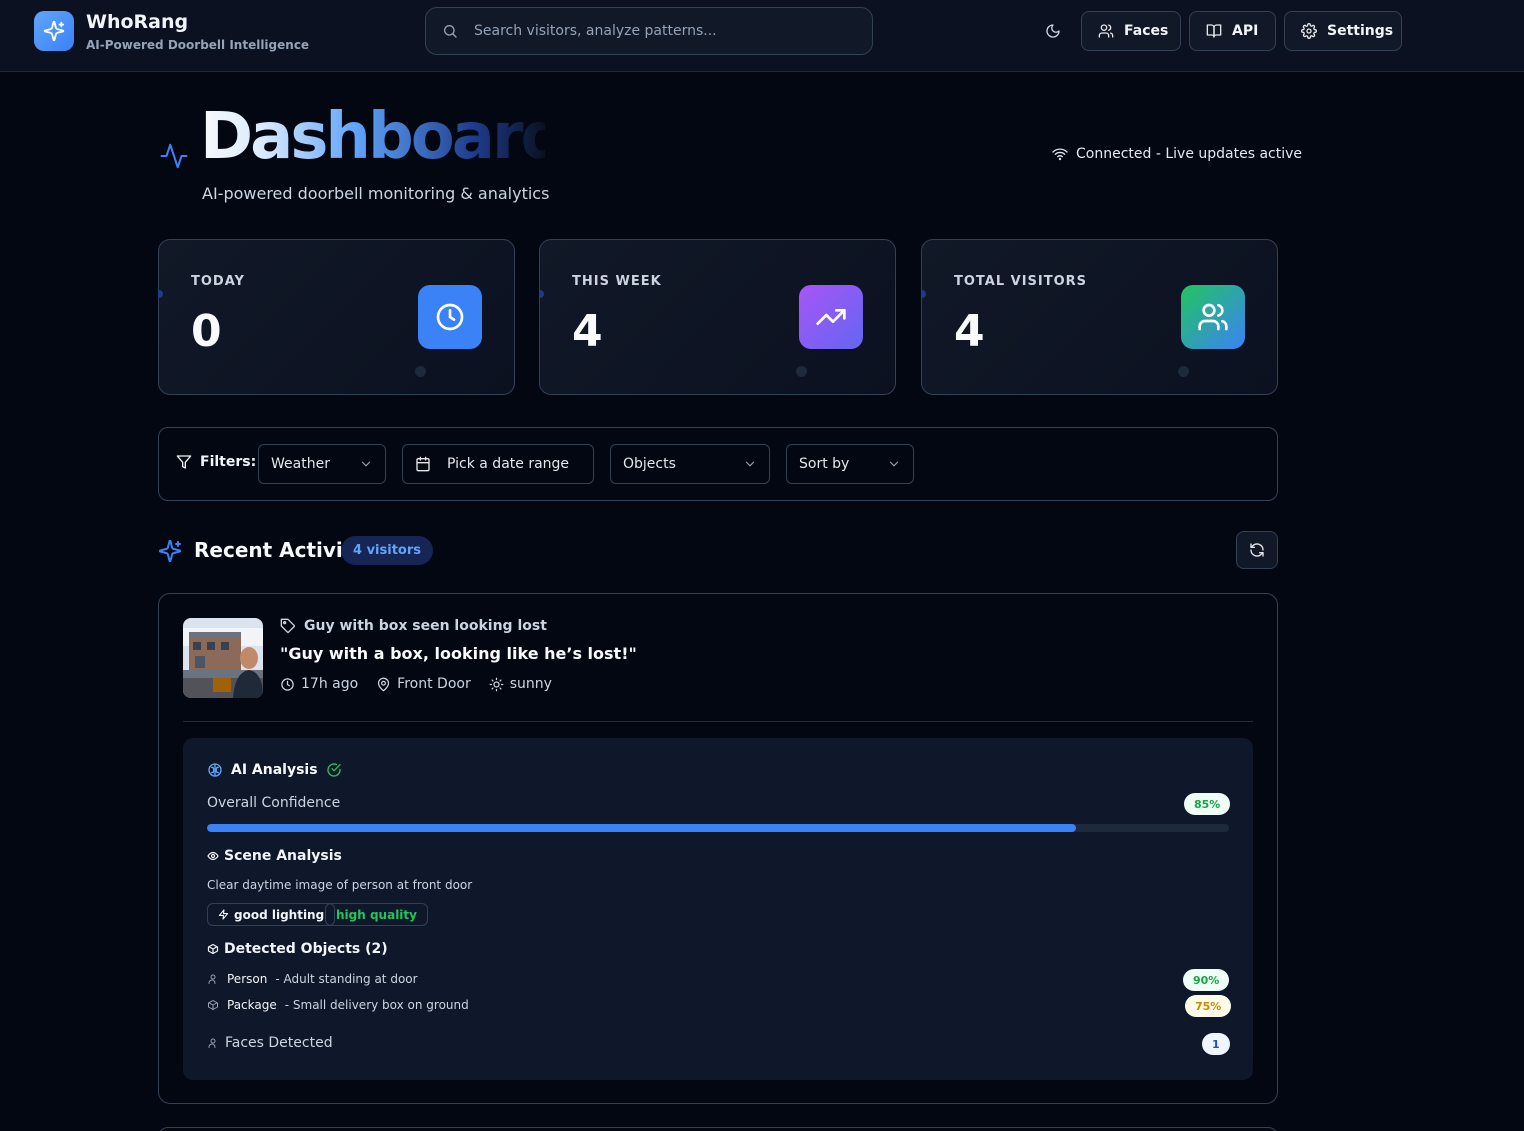  I want to click on sparkles-logo-icon, so click(54, 31).